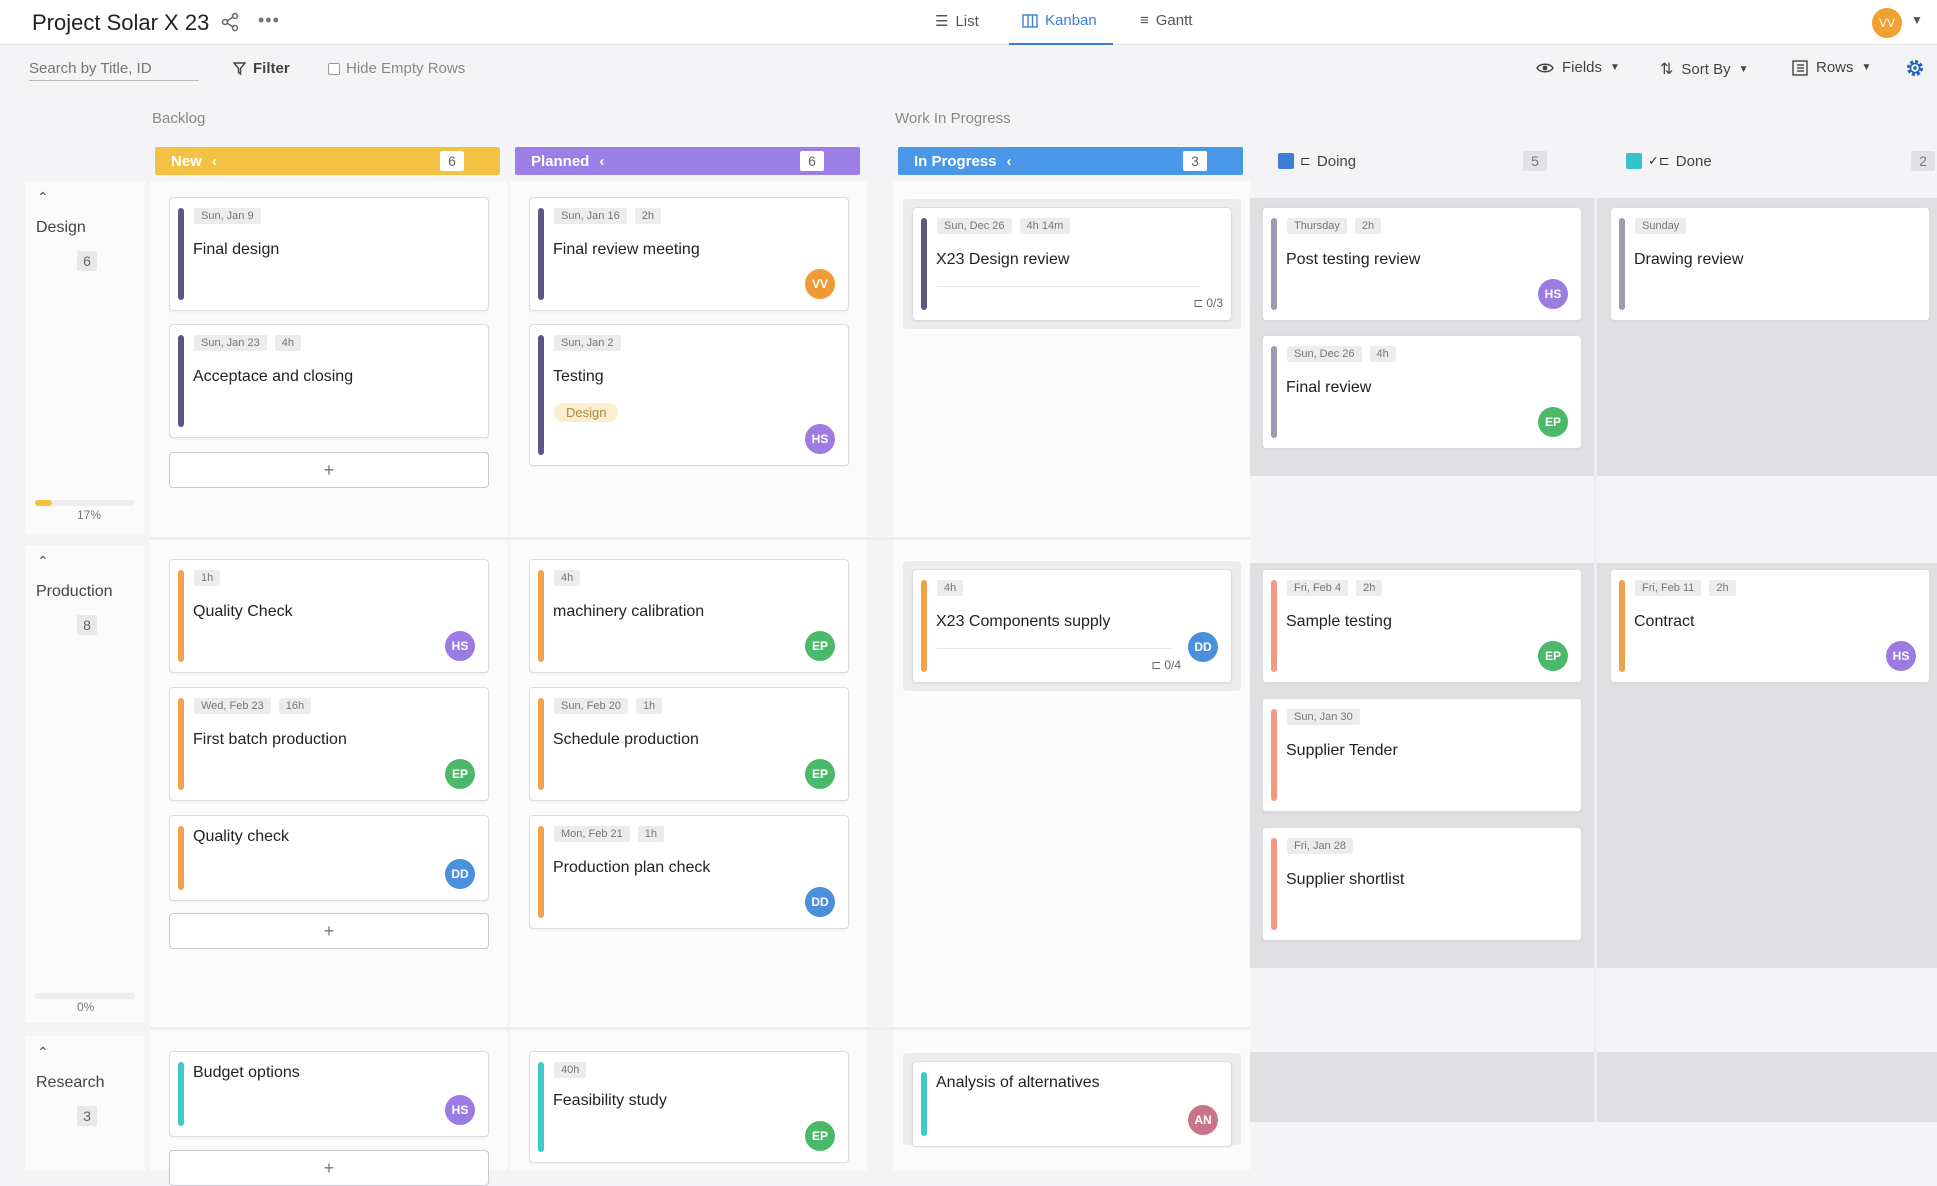 The image size is (1937, 1186). Describe the element at coordinates (85, 784) in the screenshot. I see `row-header-production: ⌃ Production 8 0%` at that location.